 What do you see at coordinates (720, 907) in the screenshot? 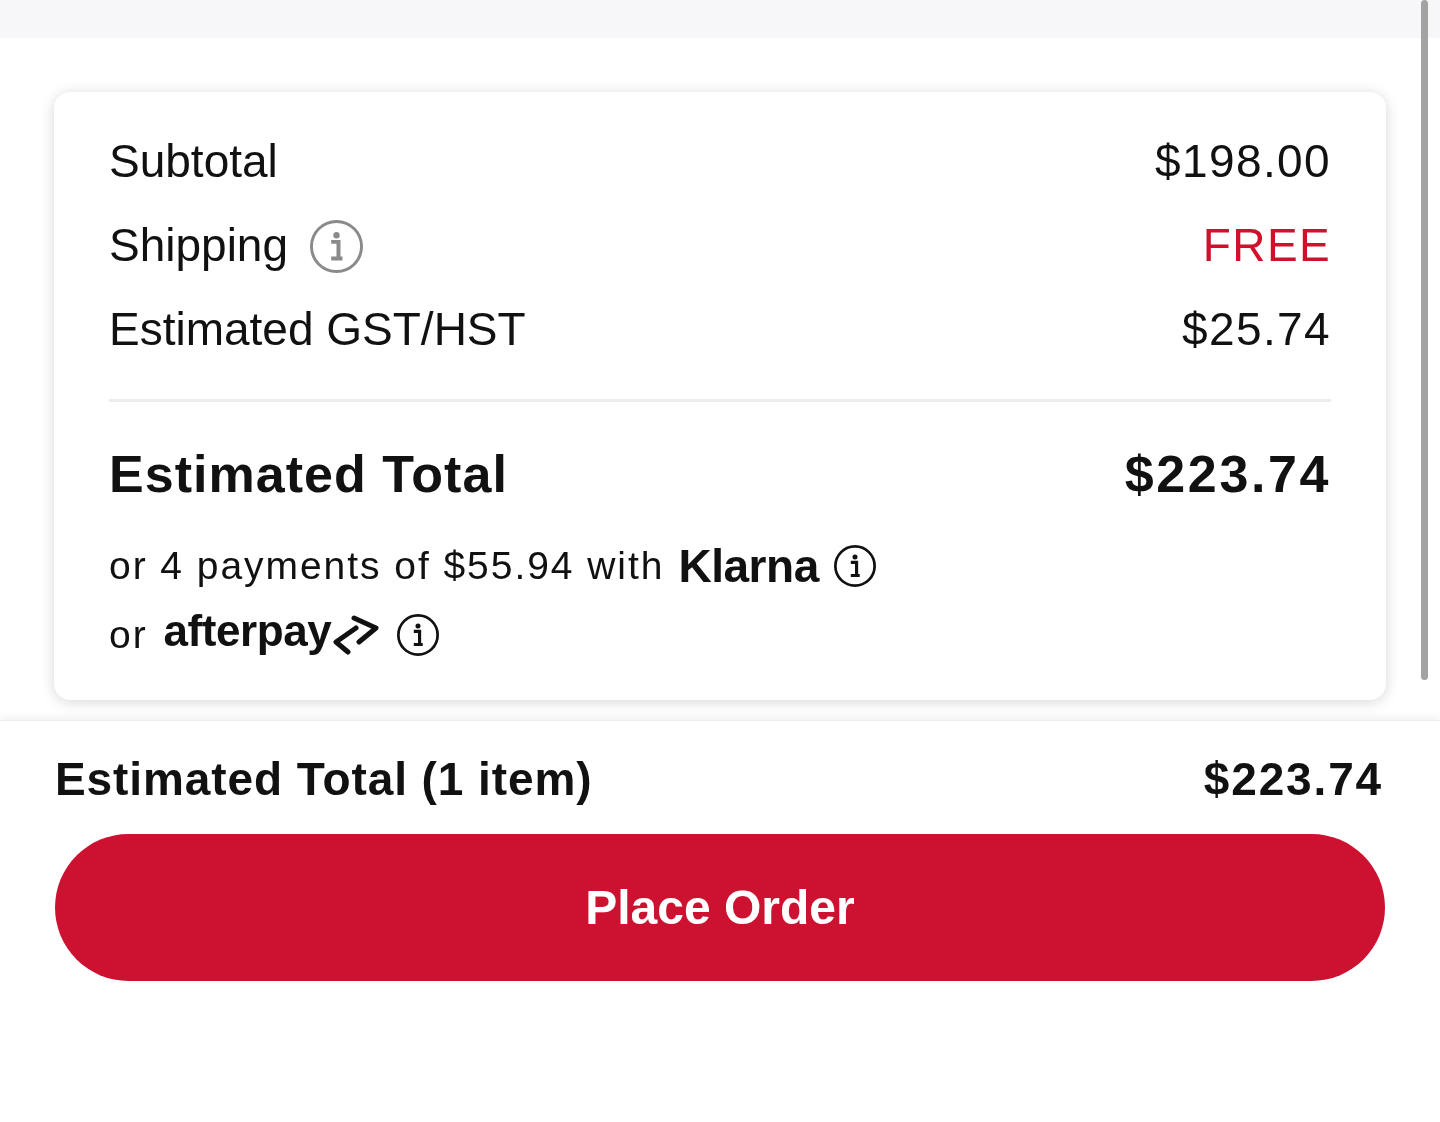
I see `place-order-button: Place Order` at bounding box center [720, 907].